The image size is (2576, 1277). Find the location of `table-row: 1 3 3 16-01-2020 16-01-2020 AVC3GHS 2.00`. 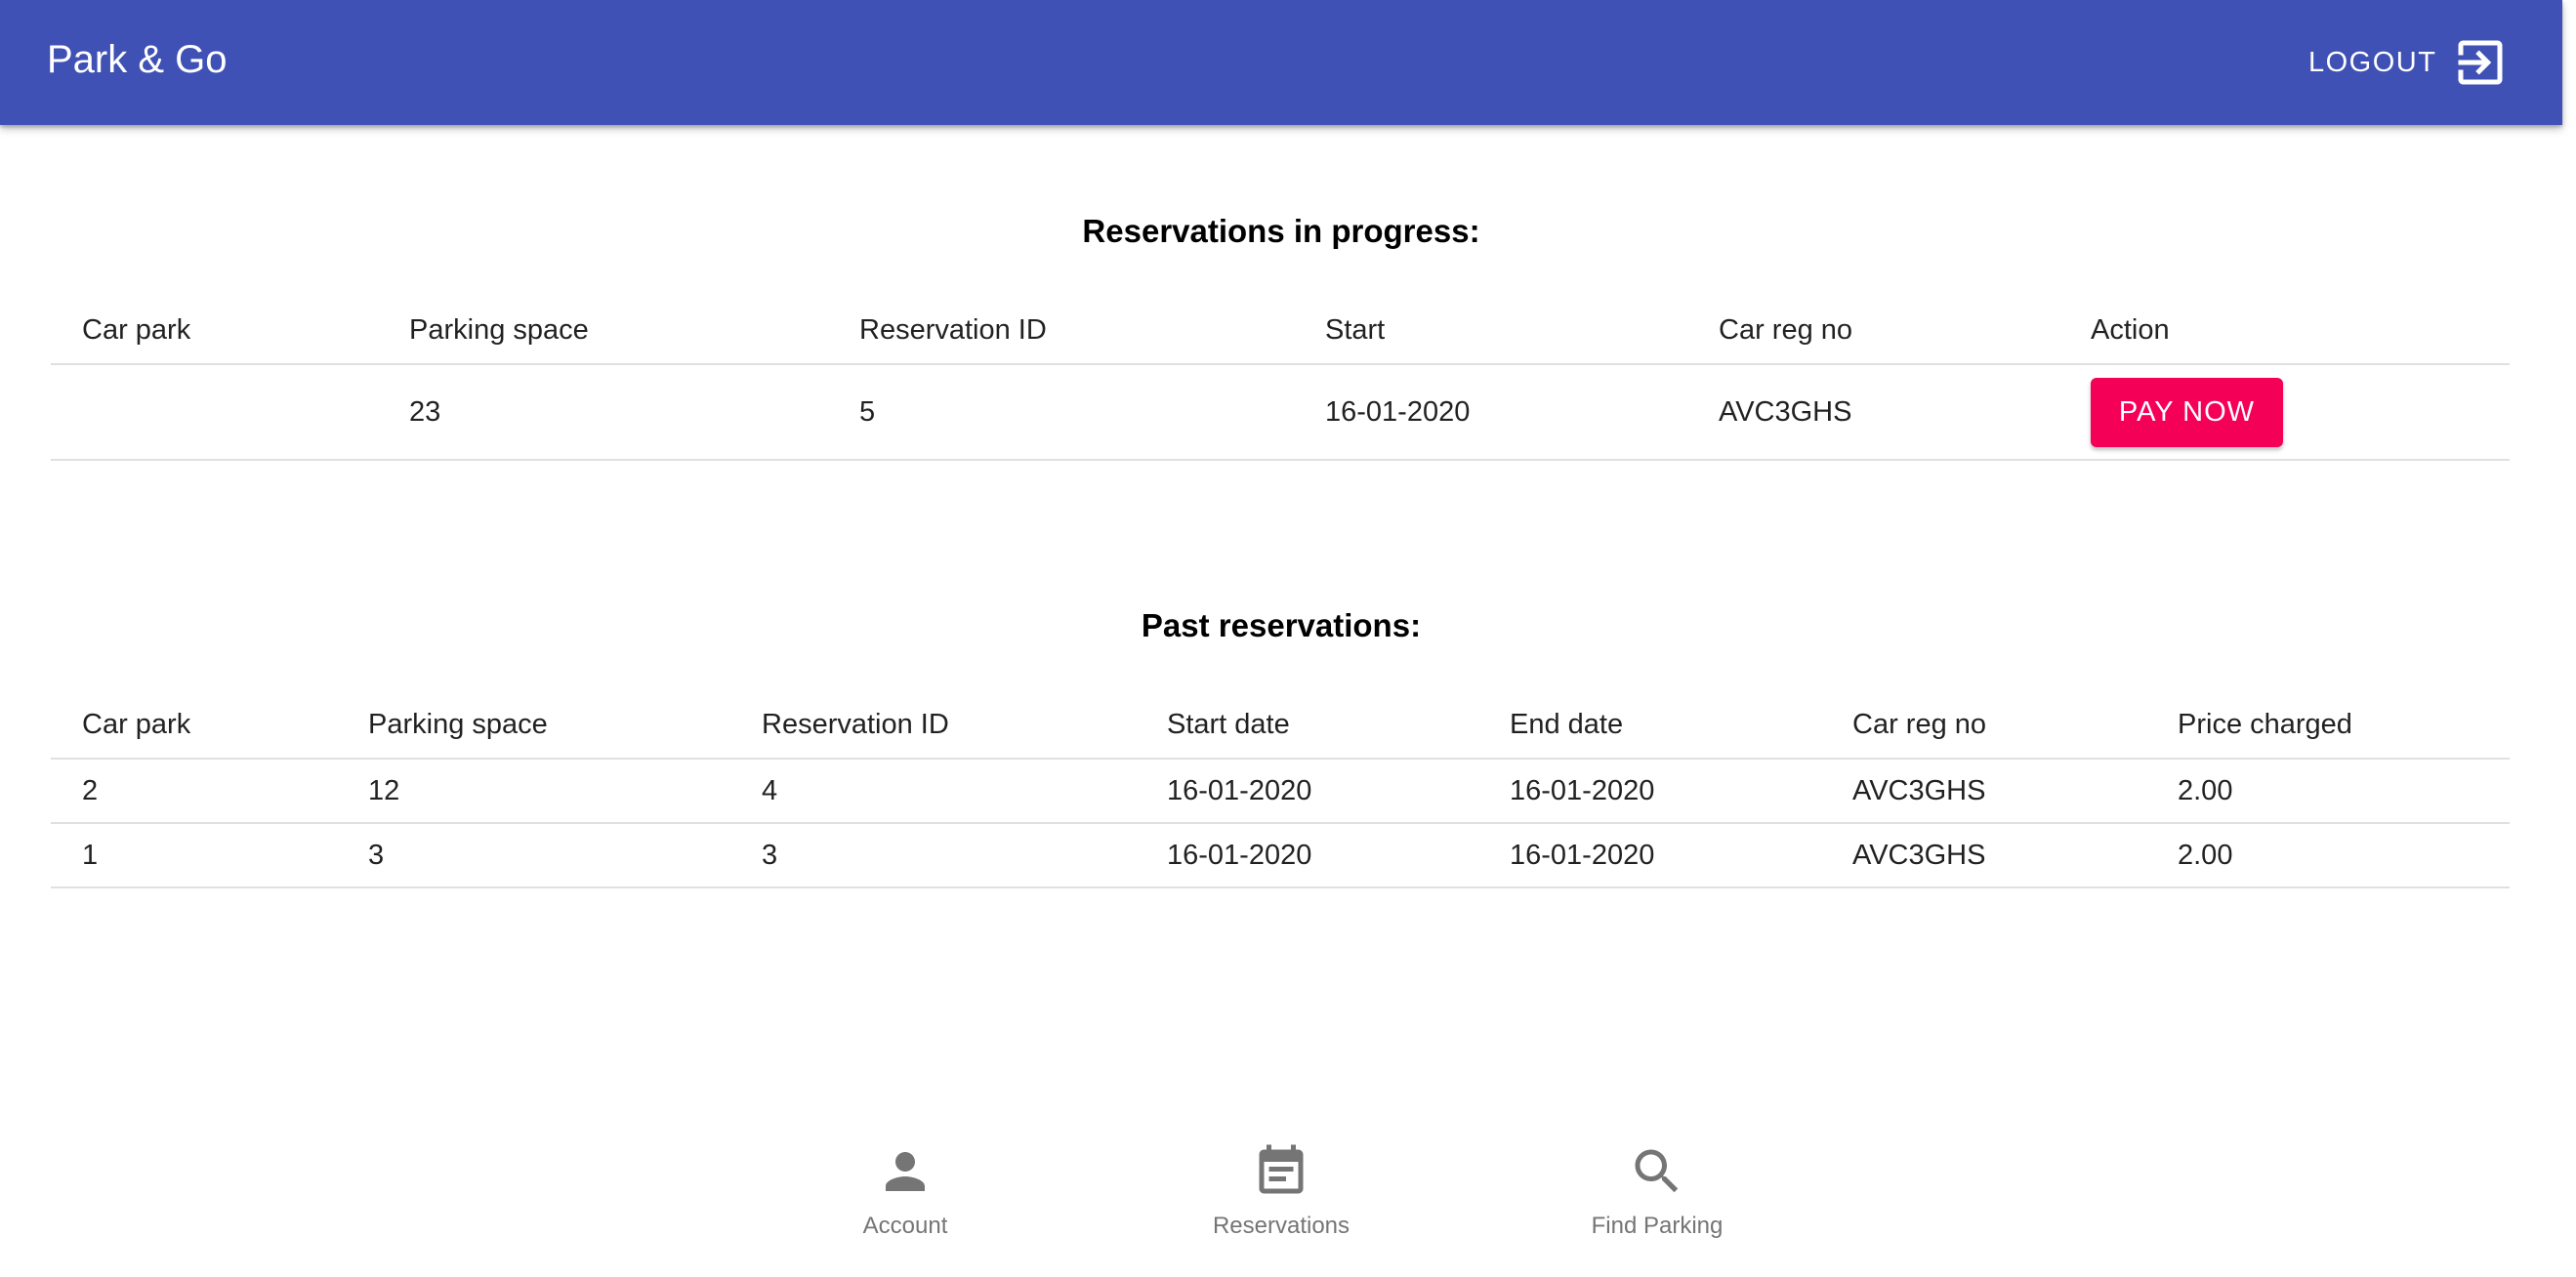

table-row: 1 3 3 16-01-2020 16-01-2020 AVC3GHS 2.00 is located at coordinates (1280, 855).